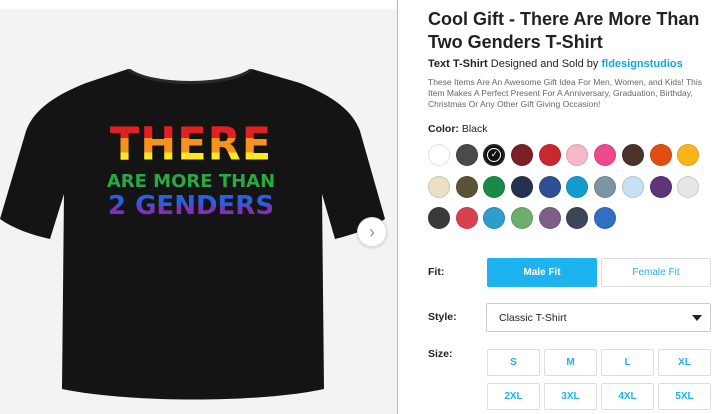 The image size is (720, 414). Describe the element at coordinates (641, 64) in the screenshot. I see `artist-link: fldesignstudios` at that location.